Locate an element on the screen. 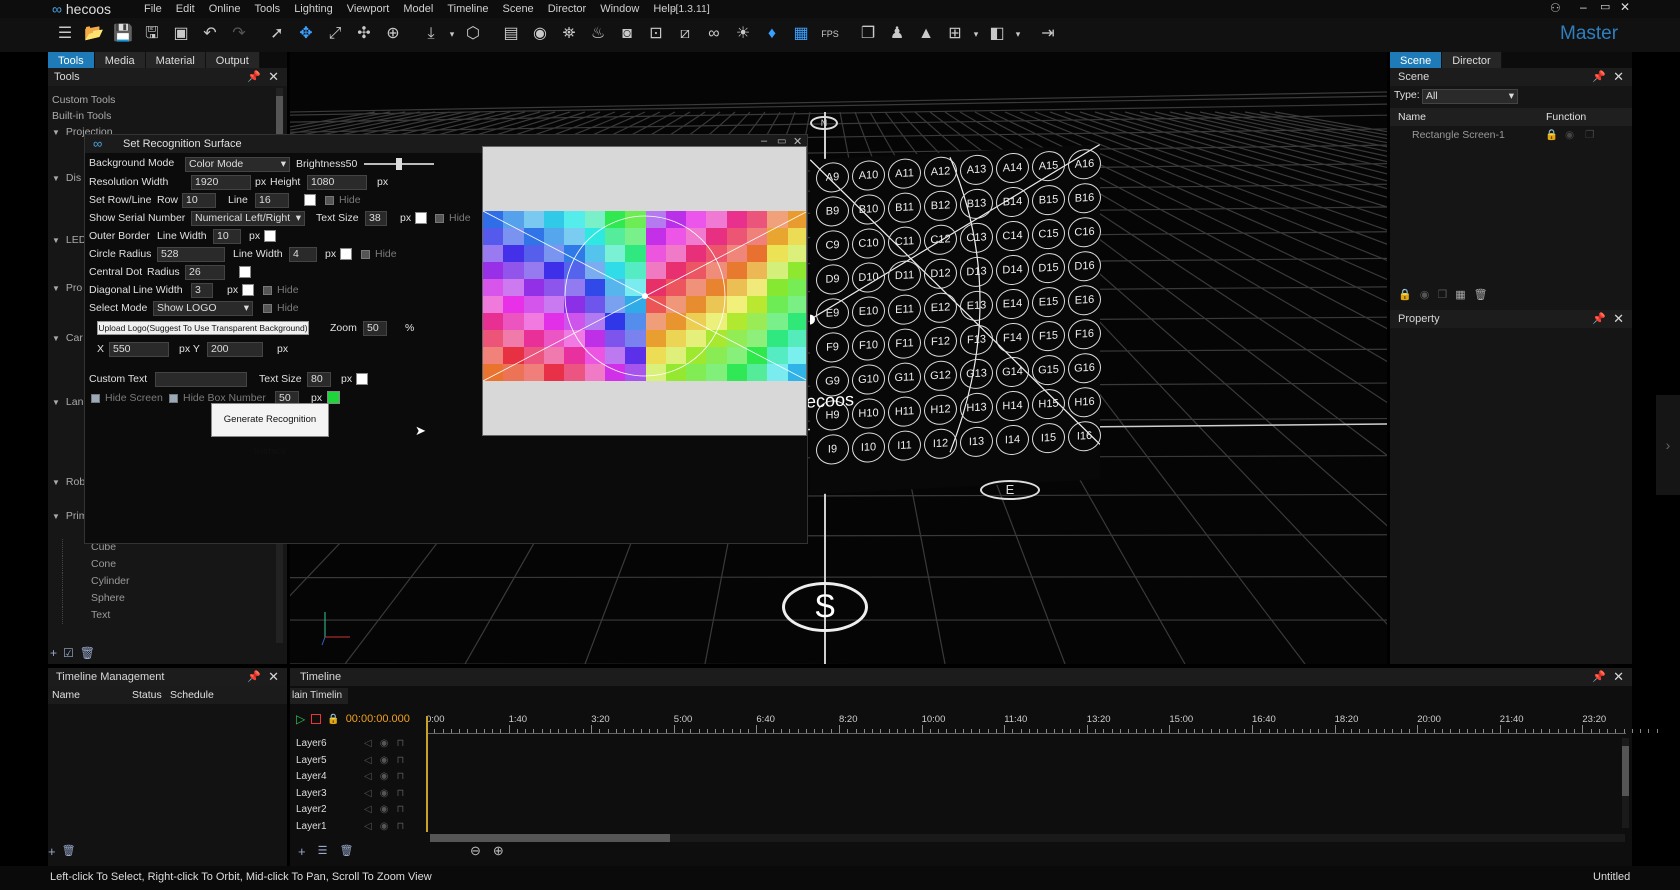  menu-model: Model is located at coordinates (418, 9).